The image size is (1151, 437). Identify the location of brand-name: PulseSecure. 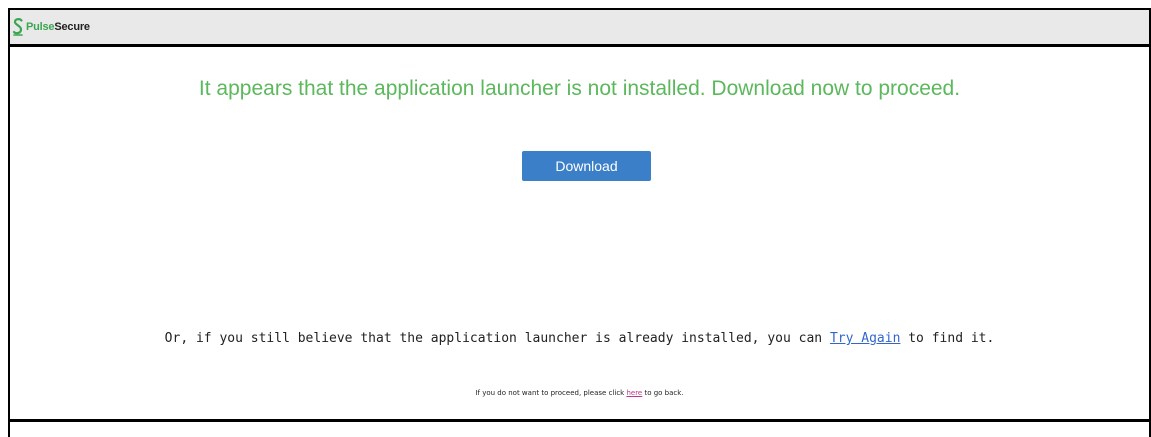
(58, 27).